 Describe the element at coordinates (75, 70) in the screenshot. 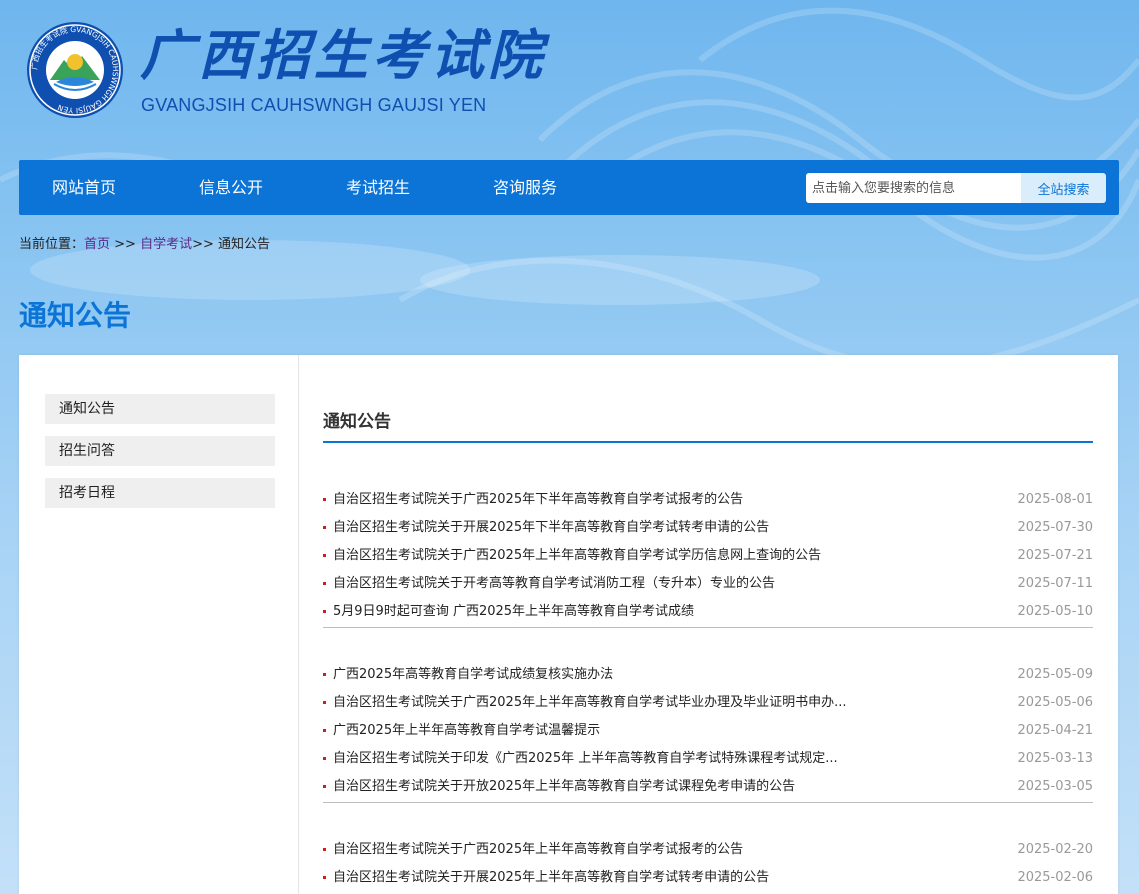

I see `emblem-logo-icon: 广西招生考试院 GVANGJSIH CAUHSWNGH GAUJSI YEN` at that location.